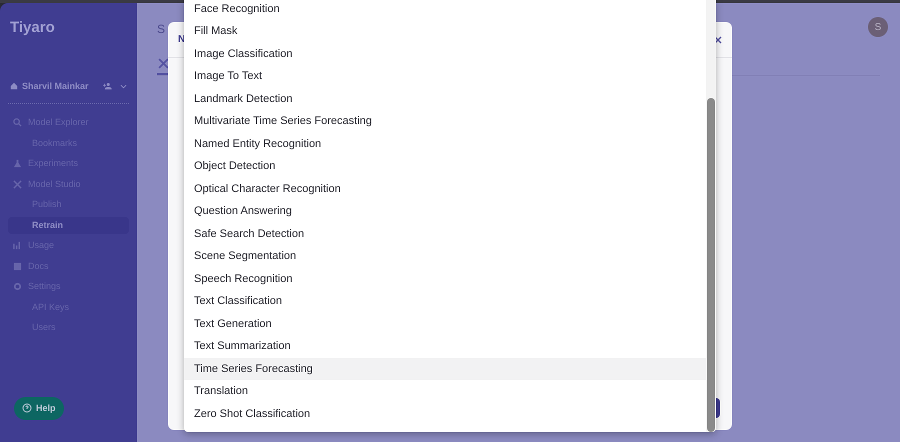 Image resolution: width=900 pixels, height=442 pixels. What do you see at coordinates (17, 123) in the screenshot?
I see `search-icon` at bounding box center [17, 123].